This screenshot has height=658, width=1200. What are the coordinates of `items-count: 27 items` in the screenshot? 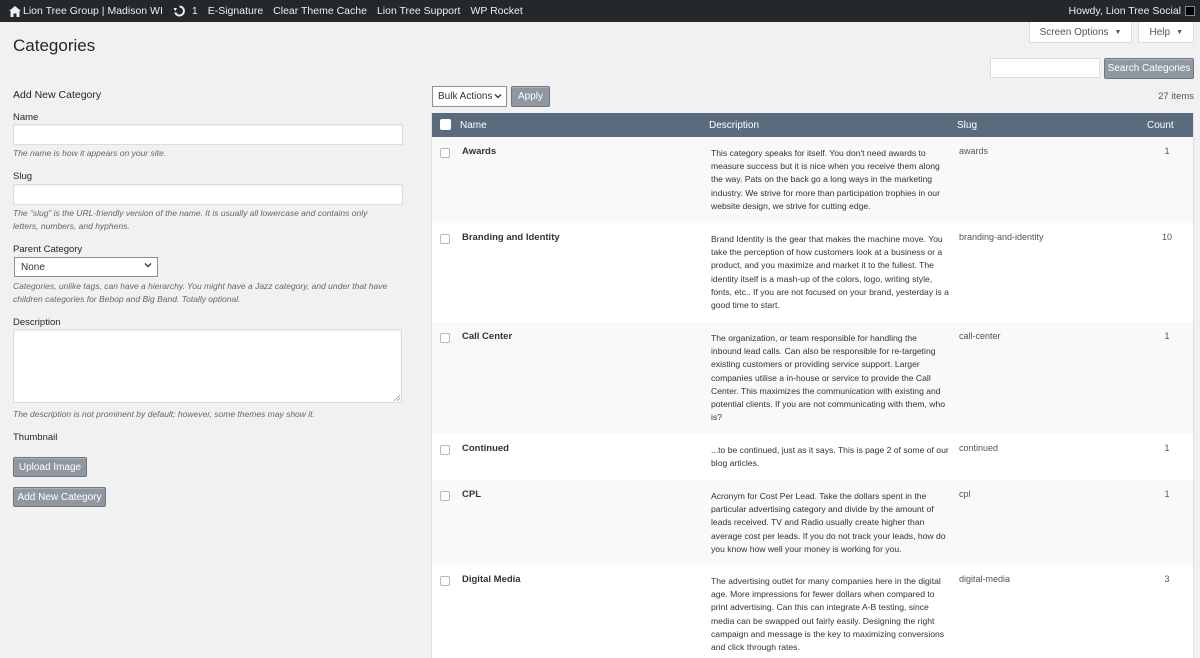 It's located at (1176, 96).